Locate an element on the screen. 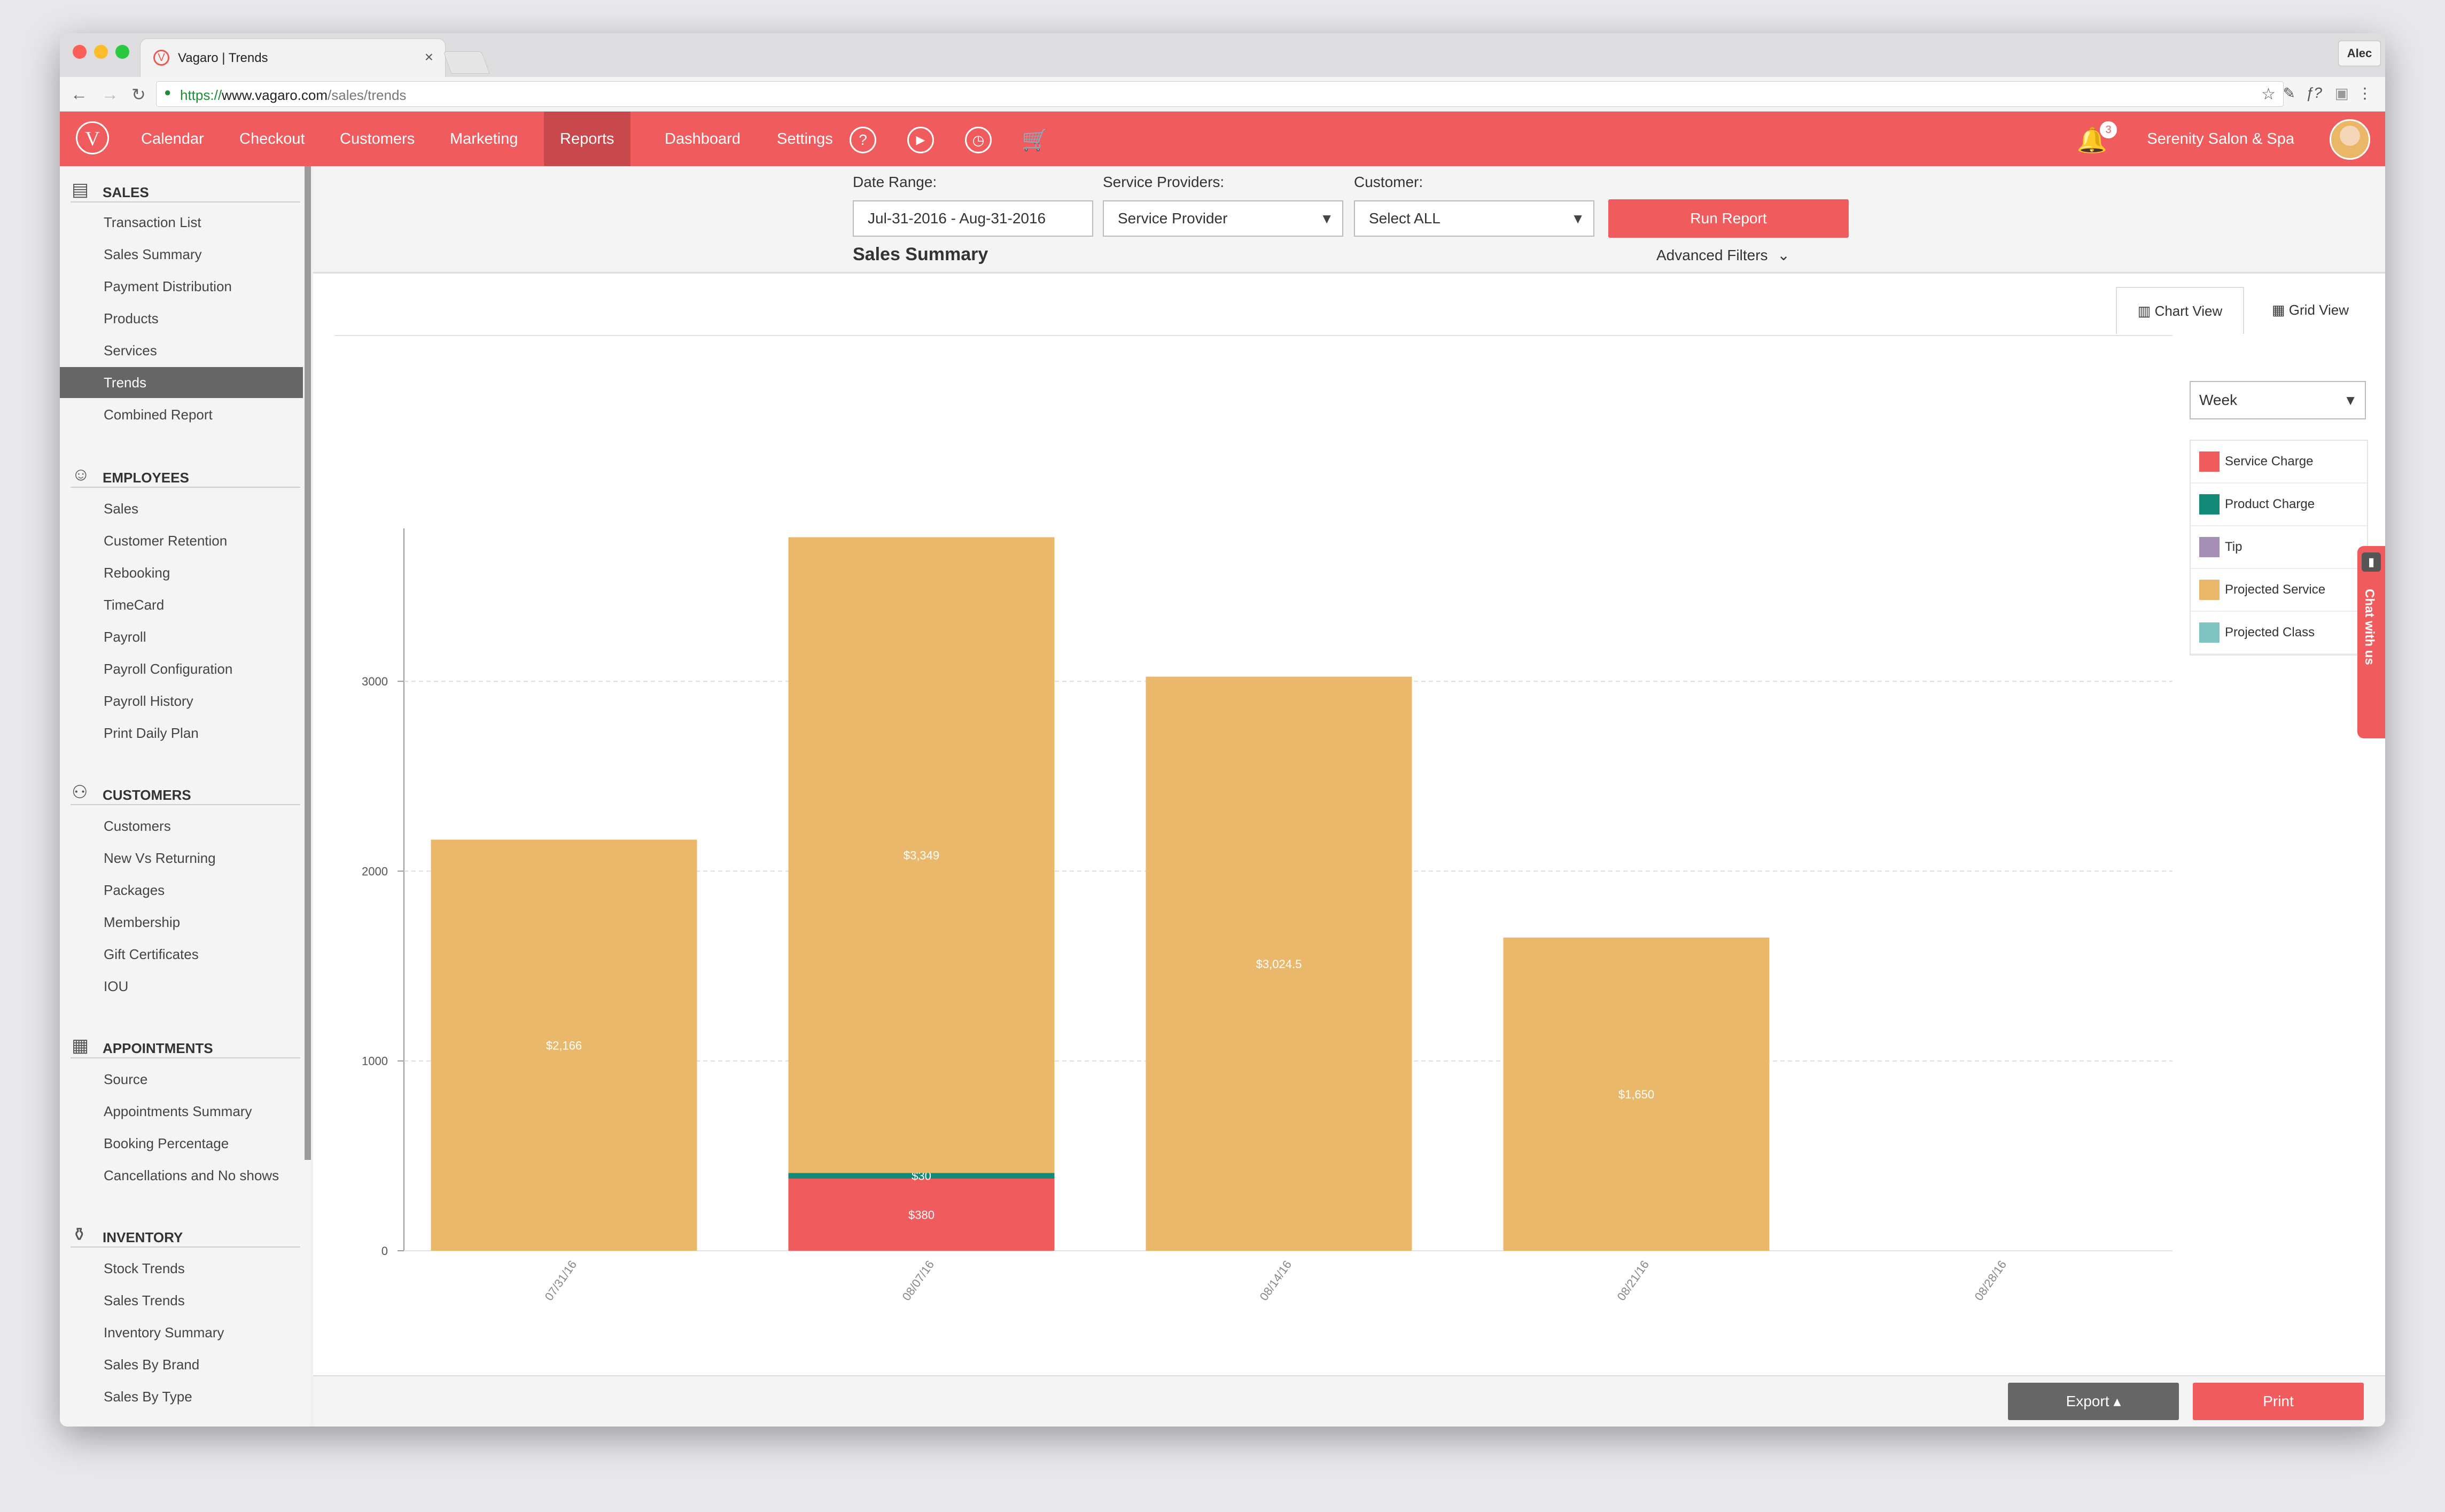  sidebar-item-trends: Trends is located at coordinates (181, 382).